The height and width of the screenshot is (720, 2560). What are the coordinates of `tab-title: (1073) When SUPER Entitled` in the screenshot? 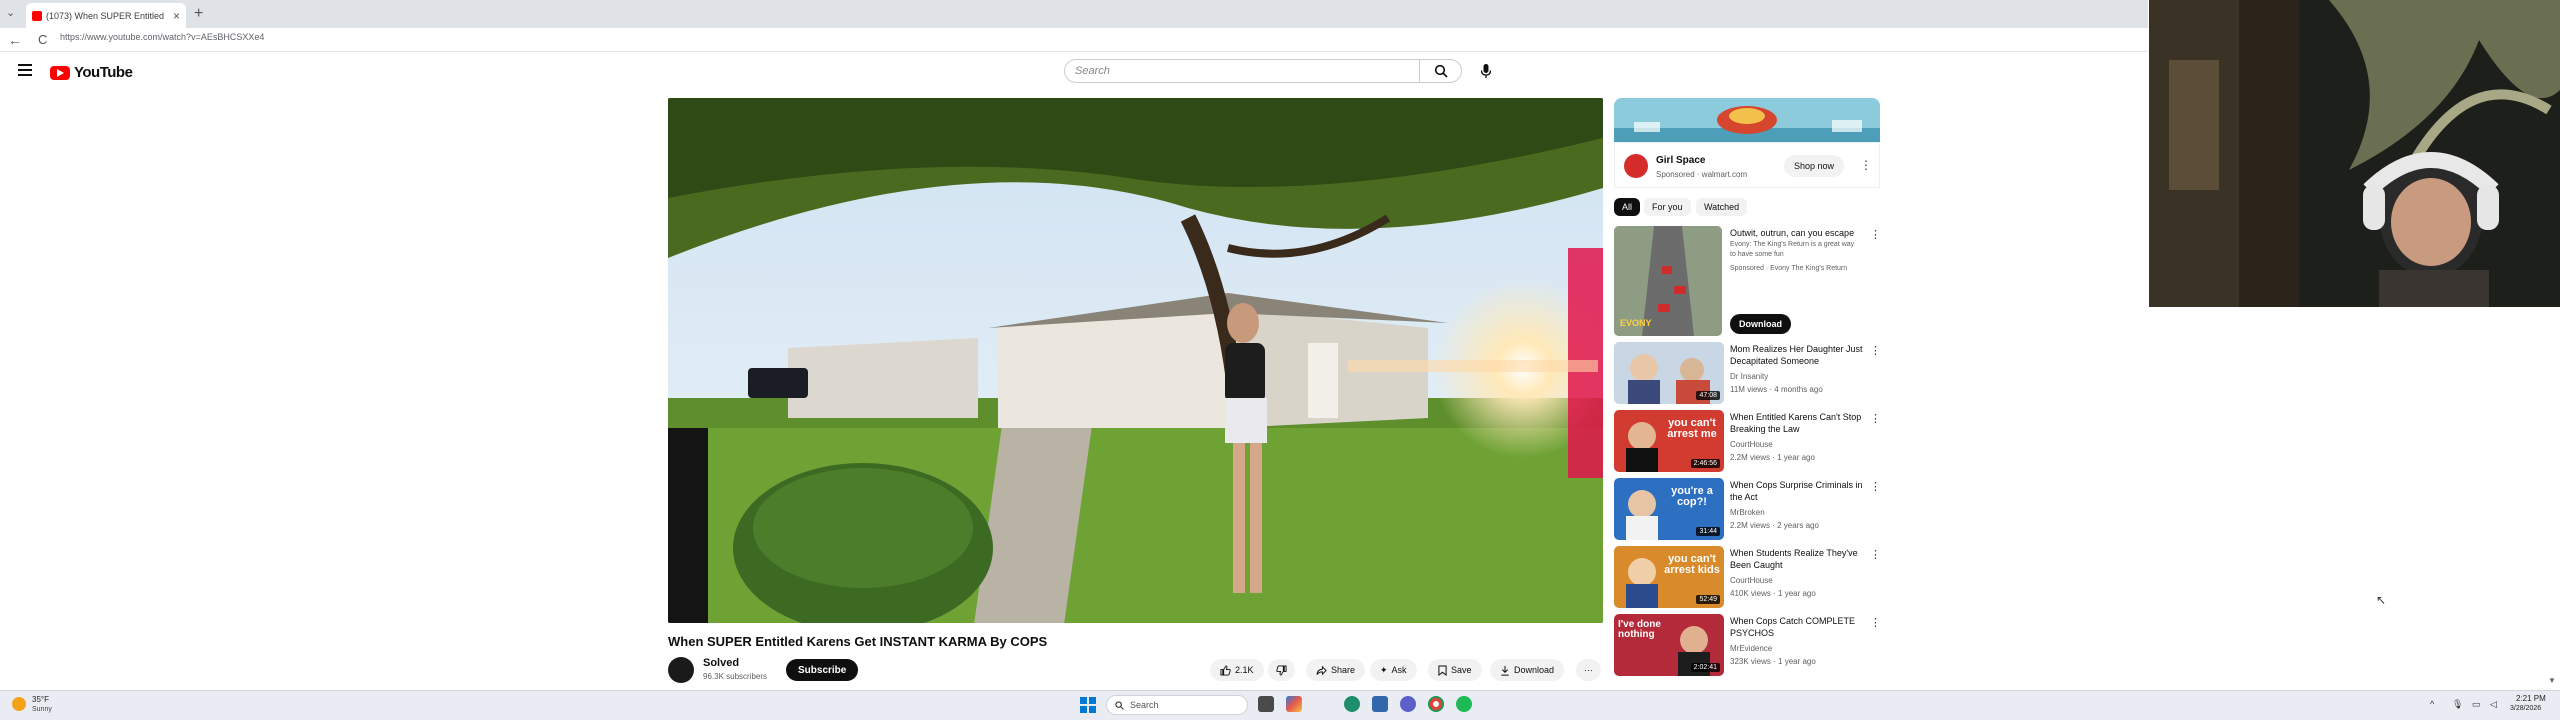 It's located at (105, 15).